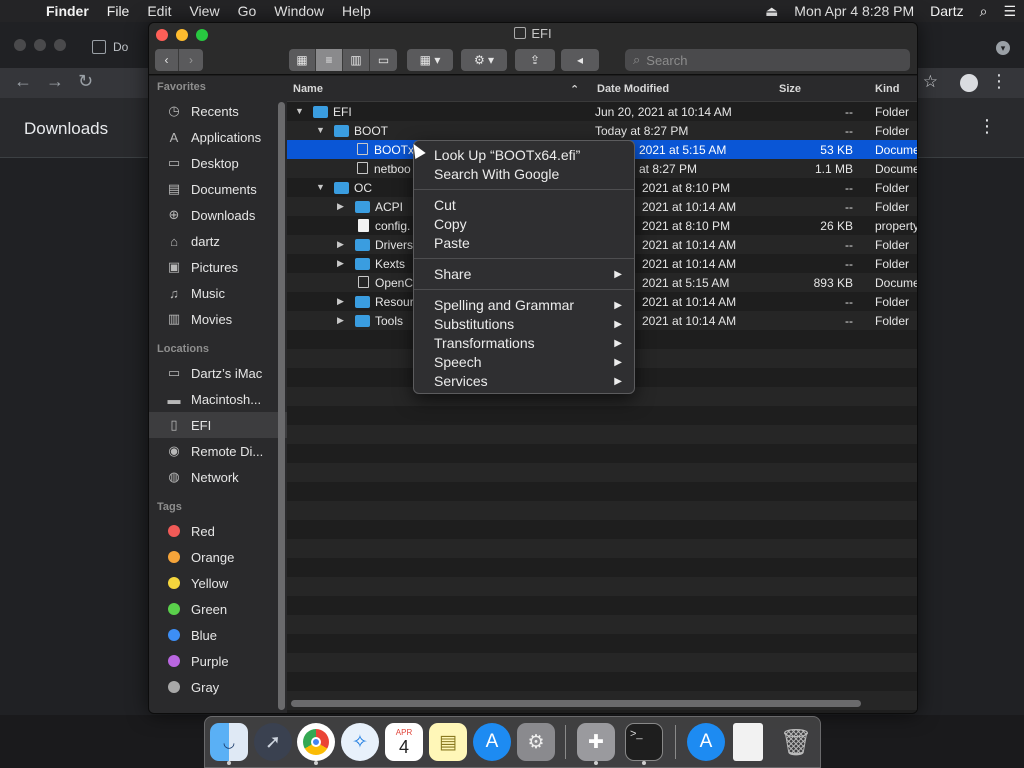 The image size is (1024, 768). Describe the element at coordinates (308, 89) in the screenshot. I see `column-header-name: Name` at that location.